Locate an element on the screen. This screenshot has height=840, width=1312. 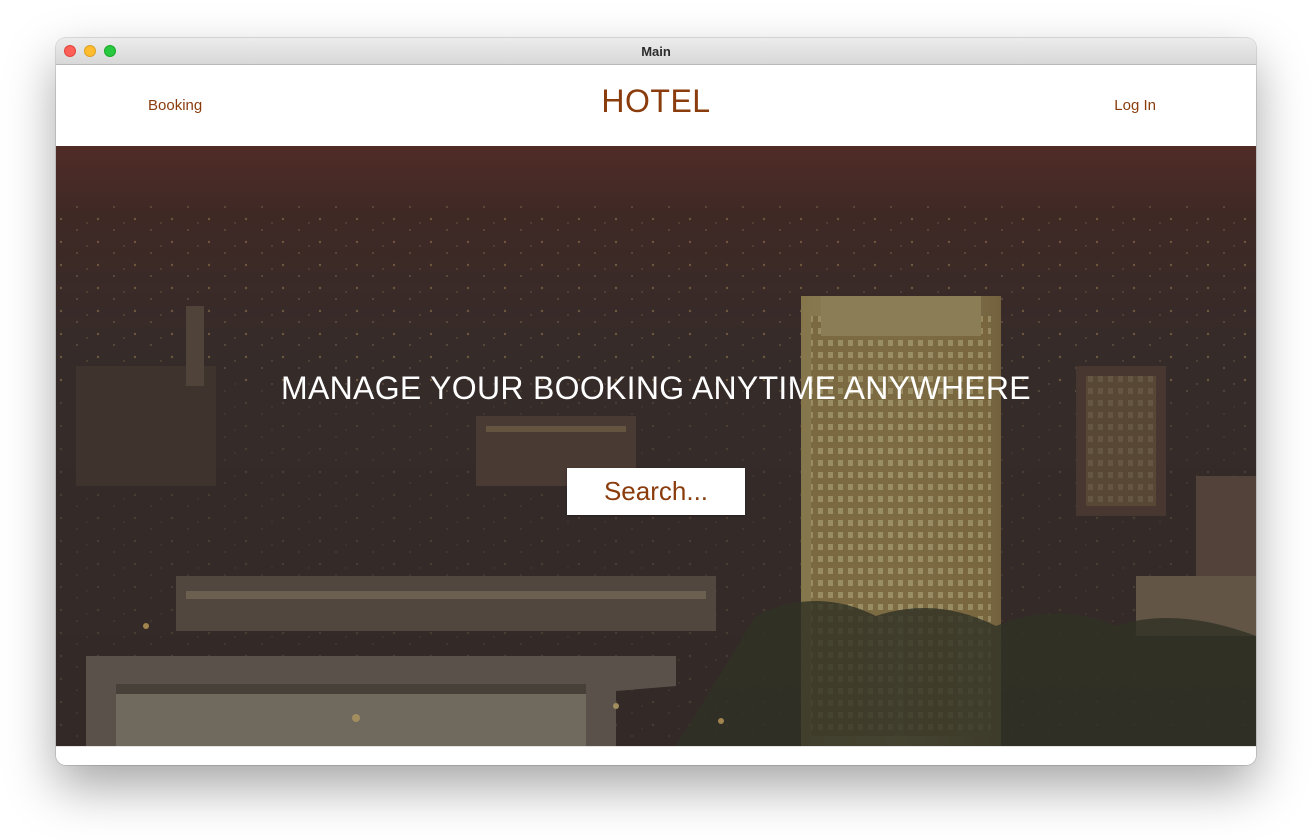
title-bar: Main is located at coordinates (656, 51).